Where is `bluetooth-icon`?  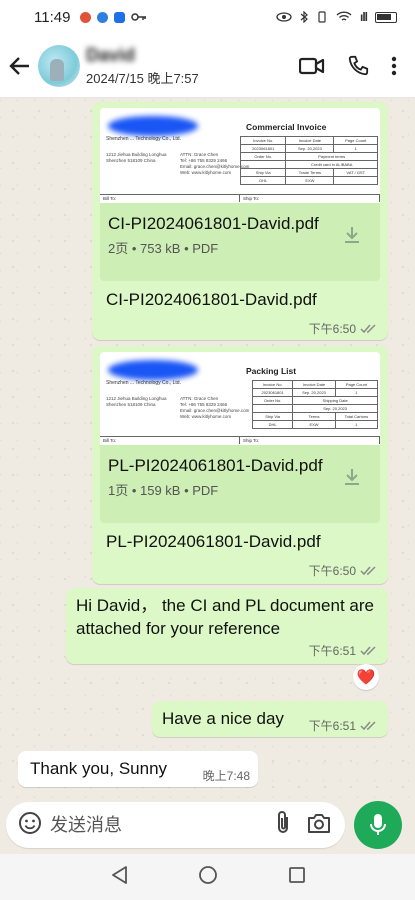 bluetooth-icon is located at coordinates (304, 17).